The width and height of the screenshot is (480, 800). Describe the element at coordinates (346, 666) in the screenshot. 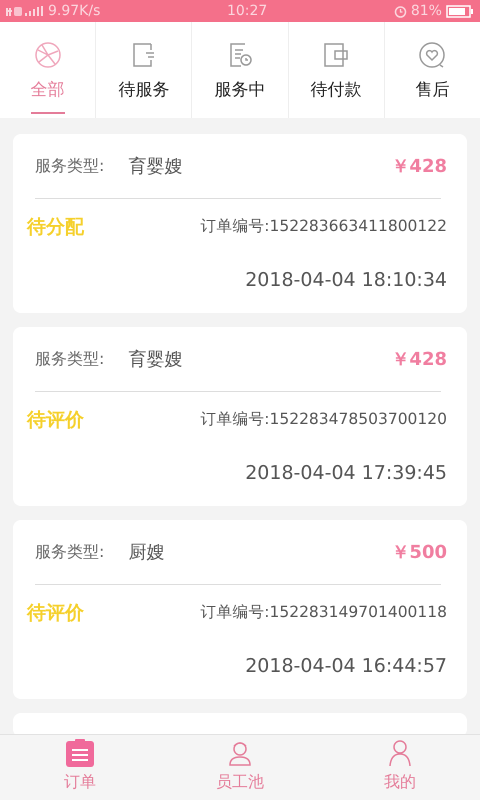

I see `order-time: 2018-04-04 16:44:57` at that location.